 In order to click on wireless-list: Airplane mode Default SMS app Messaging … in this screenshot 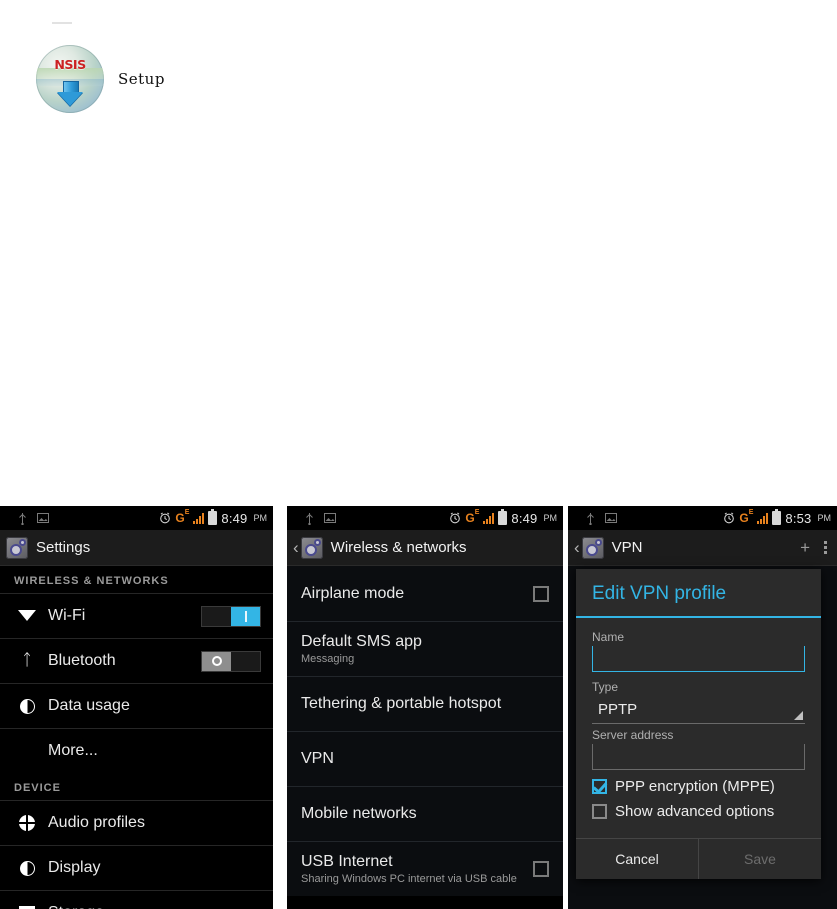, I will do `click(425, 731)`.